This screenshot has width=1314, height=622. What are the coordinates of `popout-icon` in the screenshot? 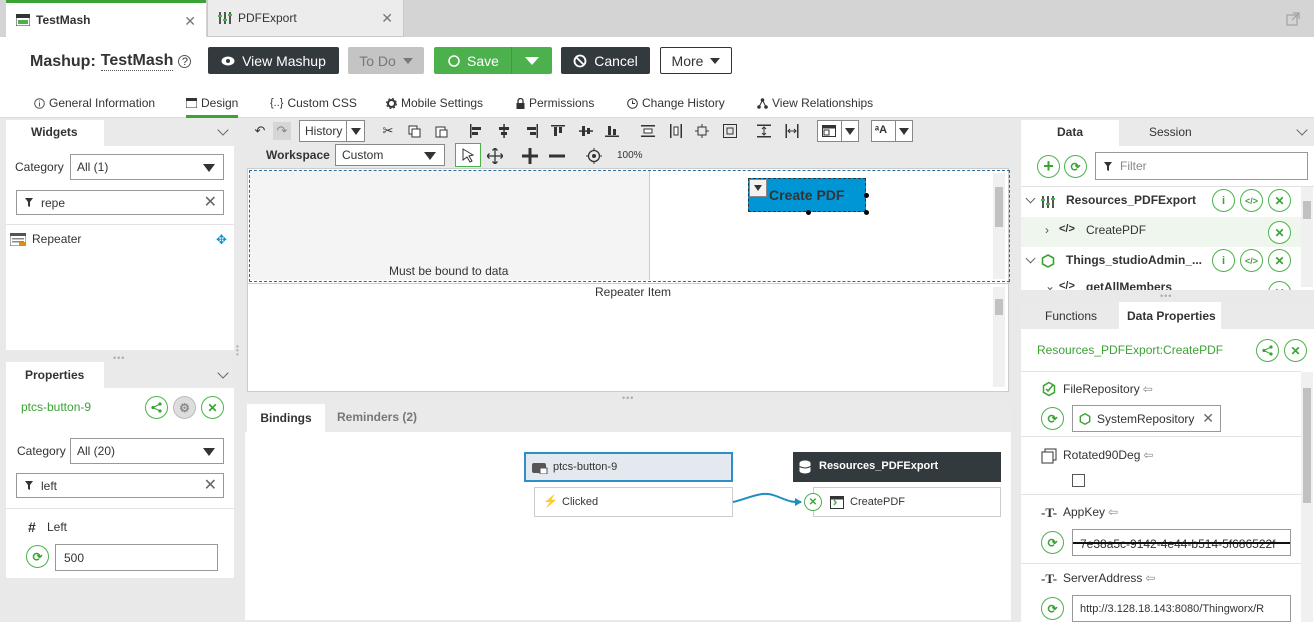 It's located at (1293, 19).